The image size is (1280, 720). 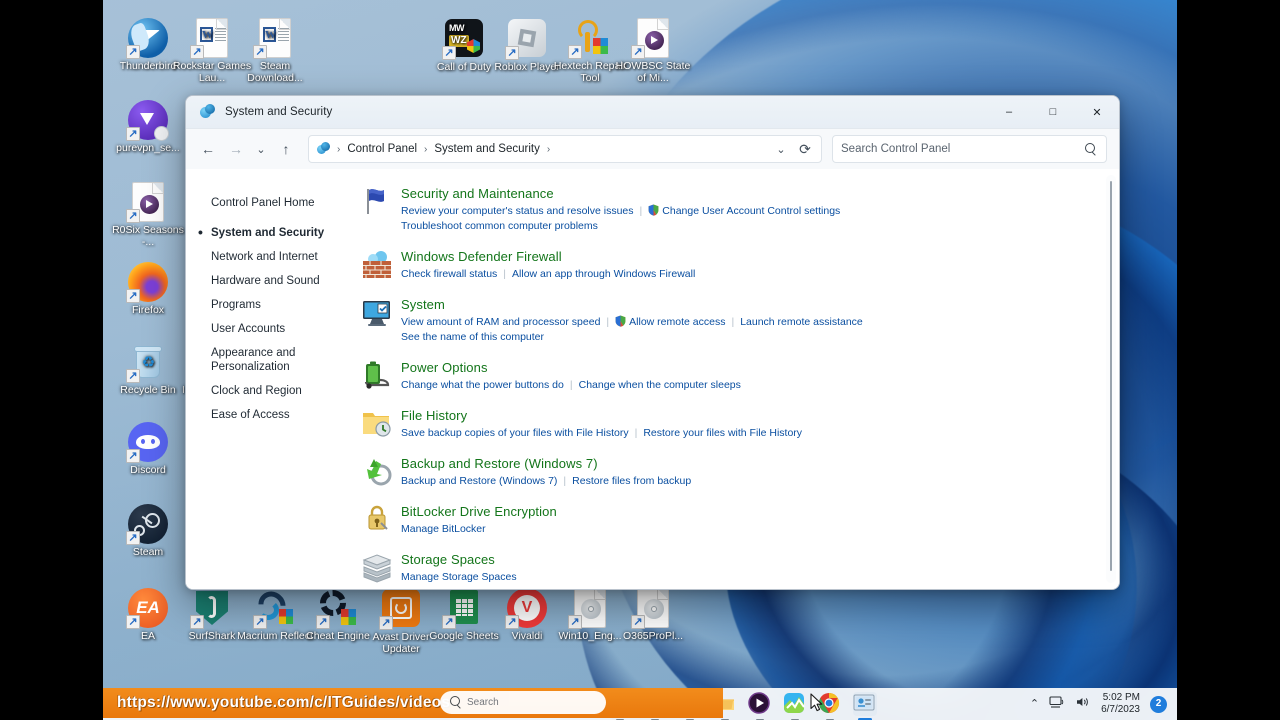 I want to click on surfshark-icon, so click(x=211, y=608).